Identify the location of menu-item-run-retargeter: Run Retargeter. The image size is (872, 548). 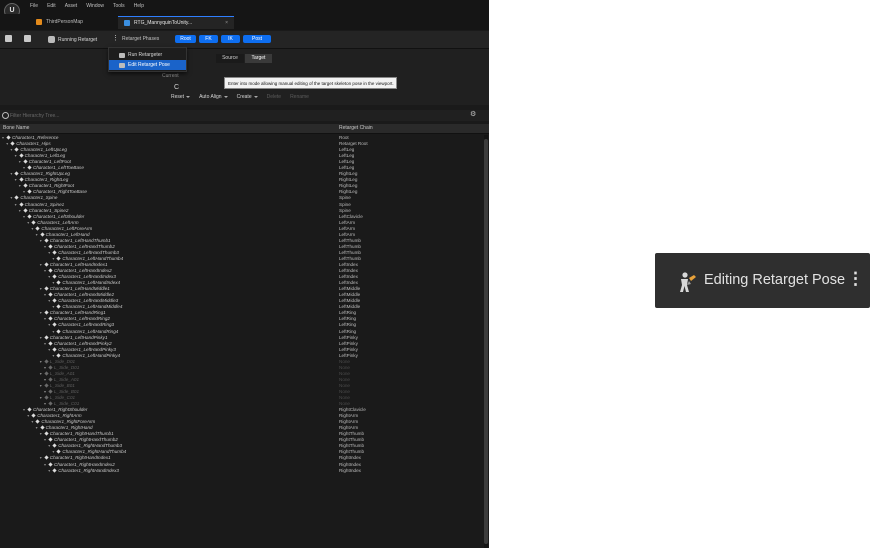
(147, 55).